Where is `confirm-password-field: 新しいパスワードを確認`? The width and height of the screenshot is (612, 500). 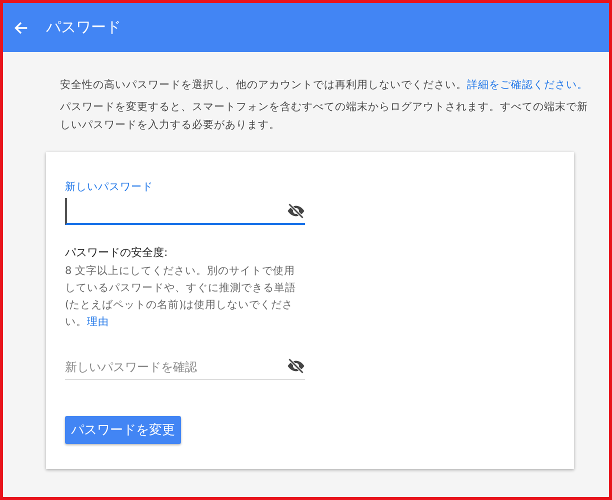 confirm-password-field: 新しいパスワードを確認 is located at coordinates (174, 366).